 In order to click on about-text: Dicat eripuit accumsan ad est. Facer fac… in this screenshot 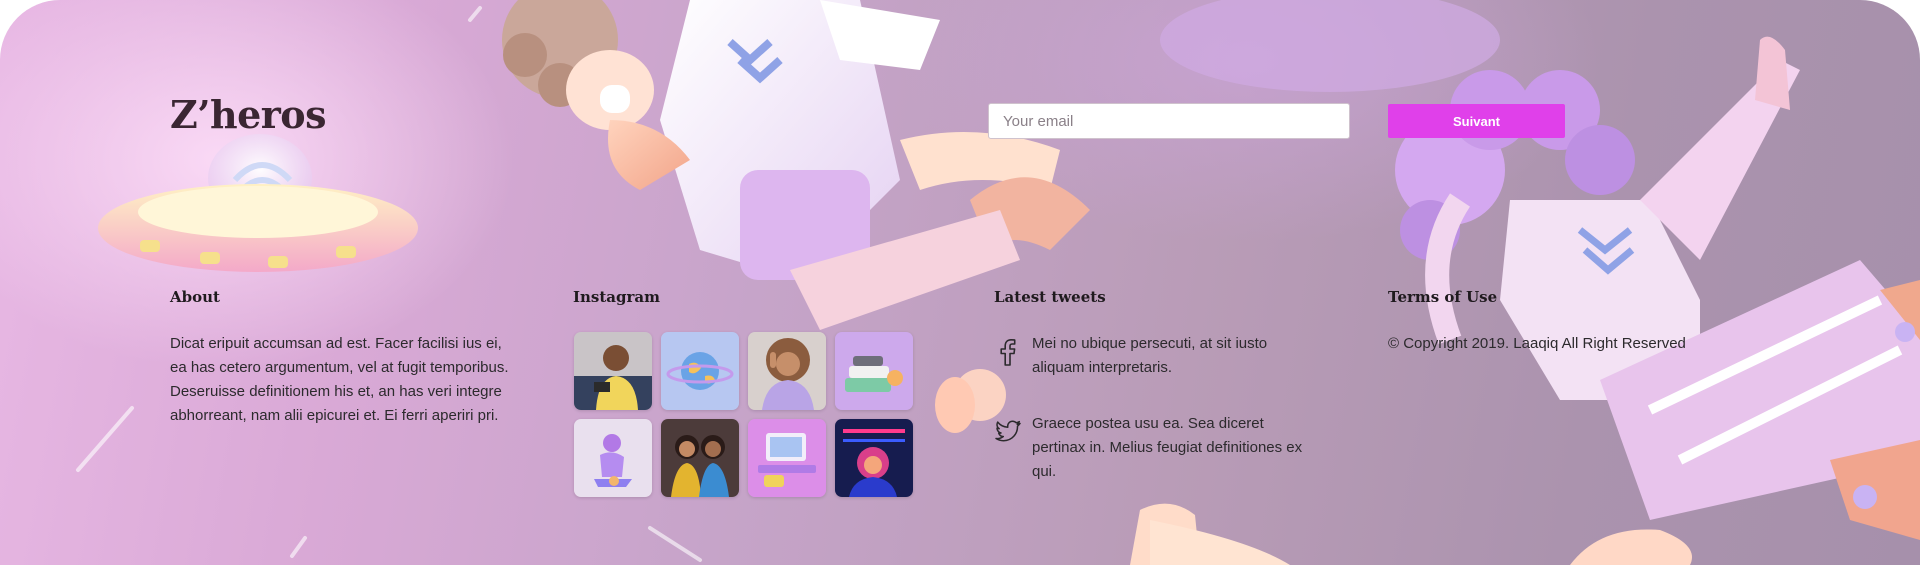, I will do `click(339, 379)`.